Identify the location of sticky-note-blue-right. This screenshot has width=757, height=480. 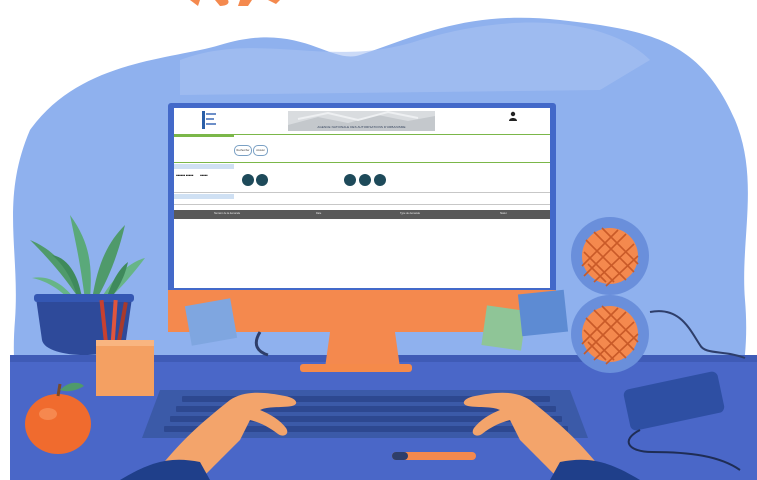
(543, 313).